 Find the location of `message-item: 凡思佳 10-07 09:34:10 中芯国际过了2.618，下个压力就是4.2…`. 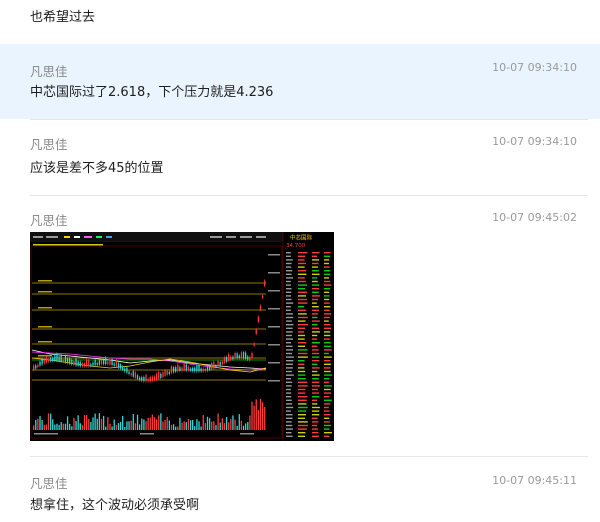

message-item: 凡思佳 10-07 09:34:10 中芯国际过了2.618，下个压力就是4.2… is located at coordinates (300, 81).